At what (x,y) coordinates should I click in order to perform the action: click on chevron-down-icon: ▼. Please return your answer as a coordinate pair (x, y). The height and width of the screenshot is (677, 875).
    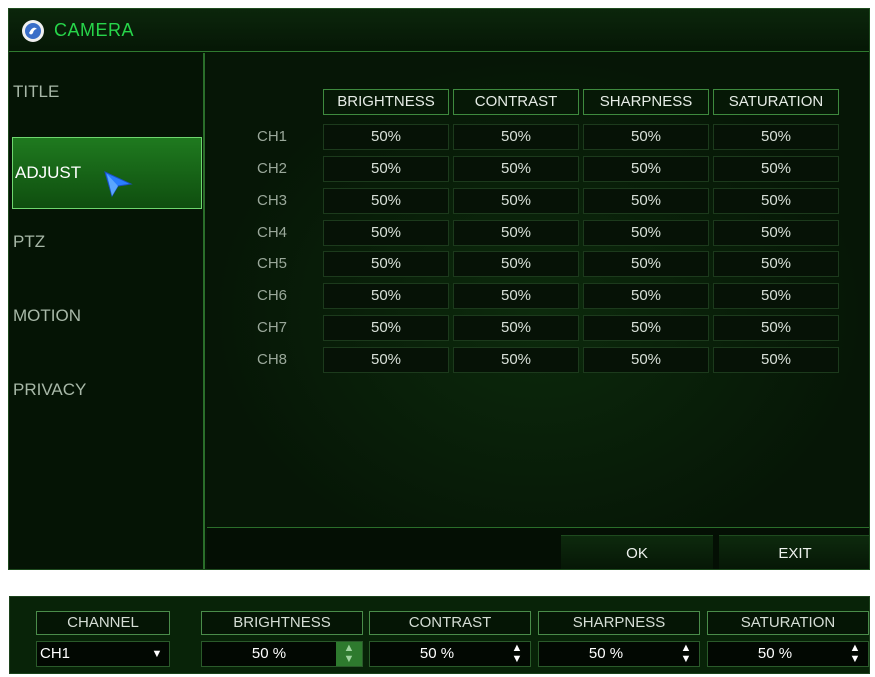
    Looking at the image, I should click on (157, 654).